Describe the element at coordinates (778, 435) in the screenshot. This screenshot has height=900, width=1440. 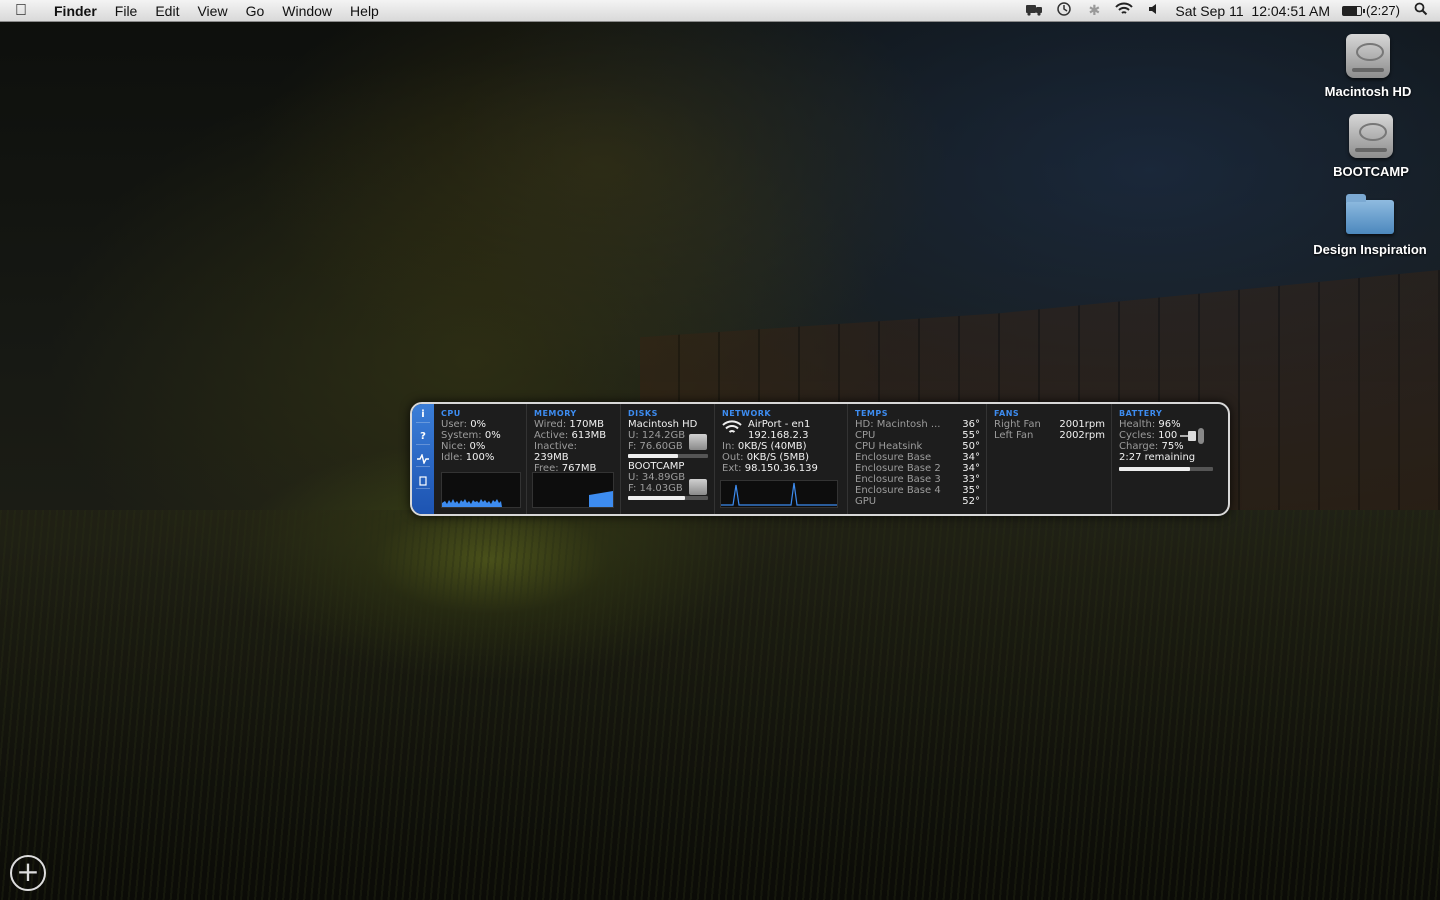
I see `network-ip: 192.168.2.3` at that location.